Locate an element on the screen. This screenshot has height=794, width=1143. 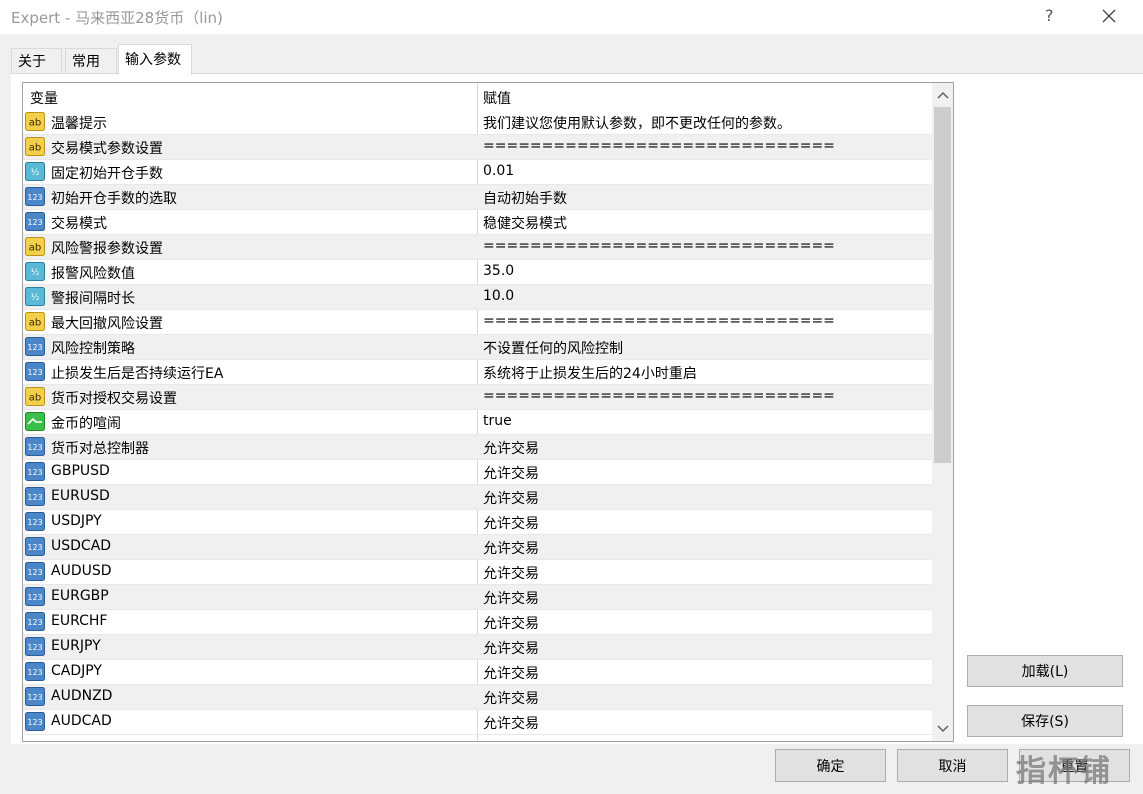
variable-name: EURJPY is located at coordinates (76, 646).